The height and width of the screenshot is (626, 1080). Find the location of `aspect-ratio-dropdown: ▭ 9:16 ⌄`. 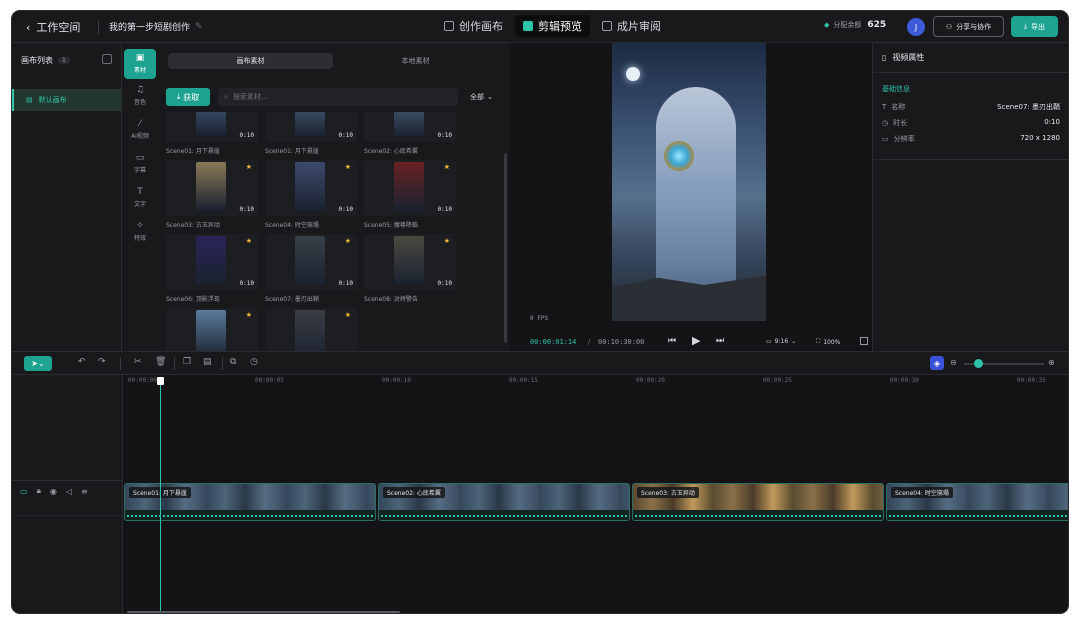

aspect-ratio-dropdown: ▭ 9:16 ⌄ is located at coordinates (781, 341).